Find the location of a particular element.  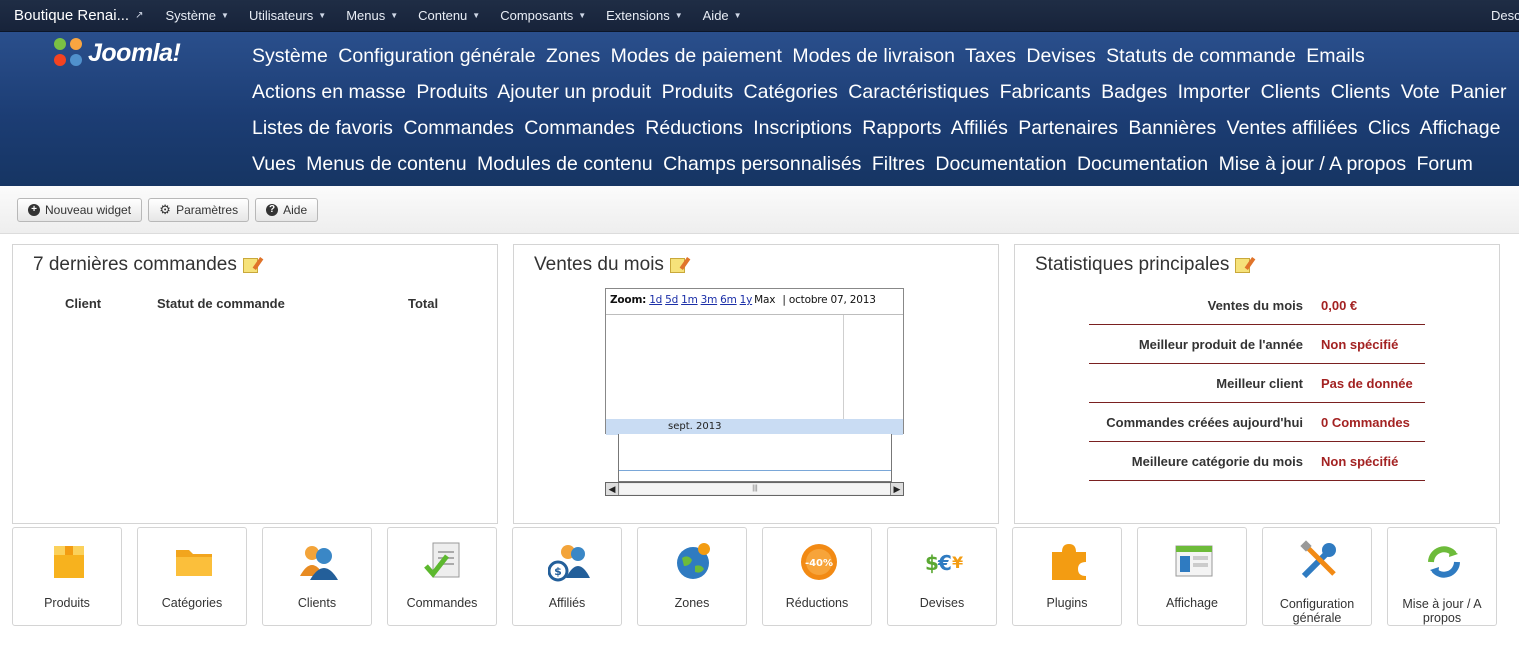

menu-menus: Menus ▼ is located at coordinates (372, 15).